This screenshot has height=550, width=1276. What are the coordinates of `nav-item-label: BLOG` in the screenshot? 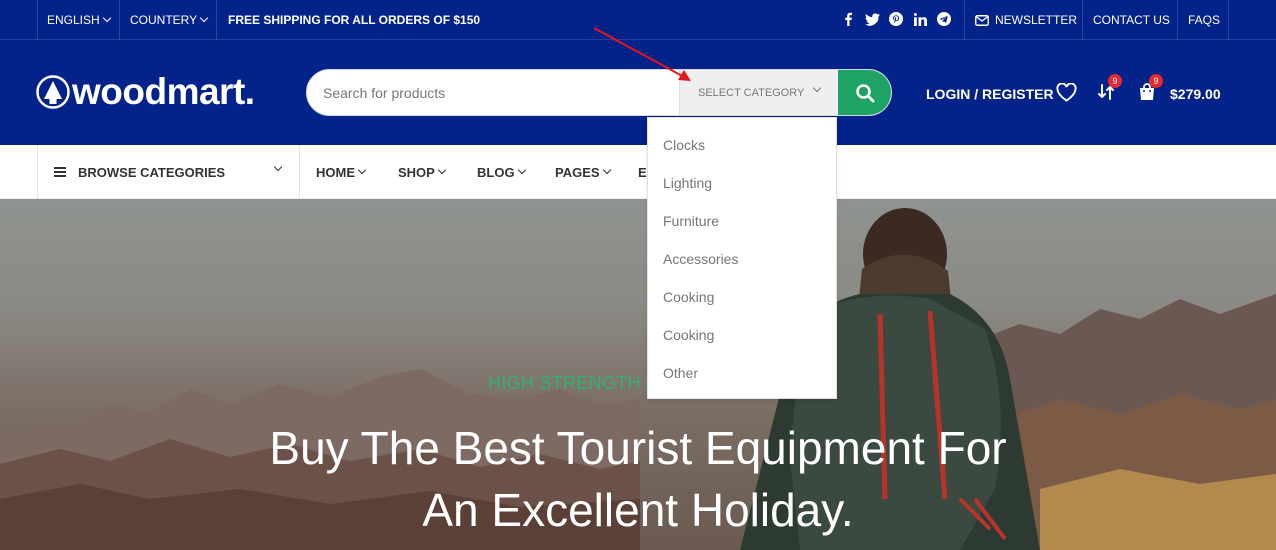 It's located at (496, 172).